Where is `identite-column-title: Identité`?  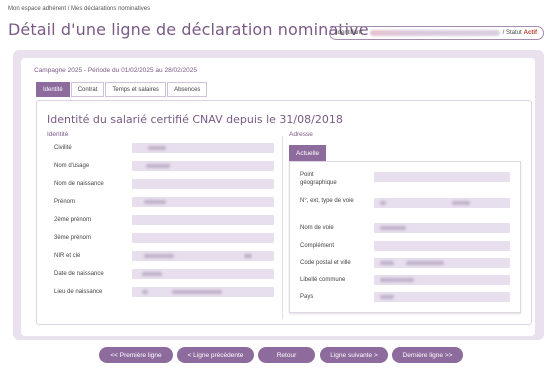 identite-column-title: Identité is located at coordinates (58, 134).